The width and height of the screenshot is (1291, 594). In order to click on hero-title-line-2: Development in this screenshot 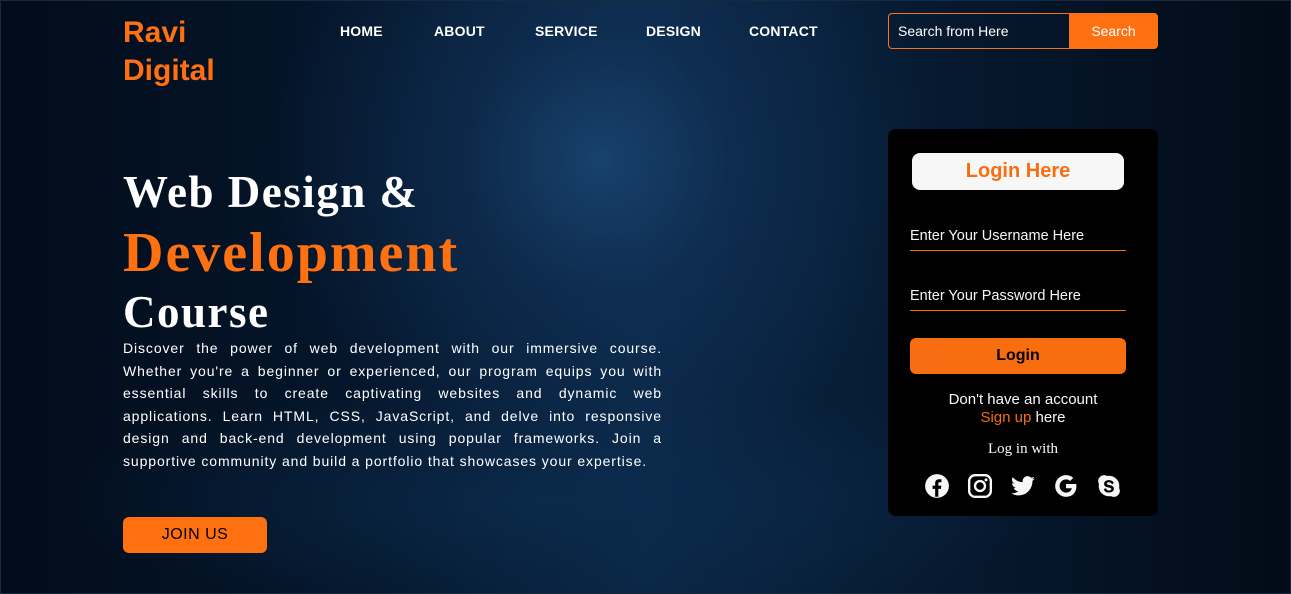, I will do `click(291, 253)`.